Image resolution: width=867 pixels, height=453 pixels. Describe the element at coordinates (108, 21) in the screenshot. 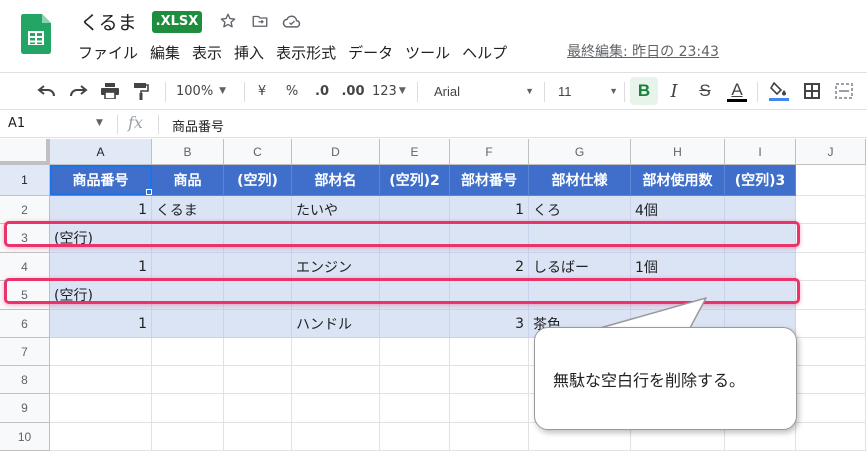

I see `document-title: くるま` at that location.